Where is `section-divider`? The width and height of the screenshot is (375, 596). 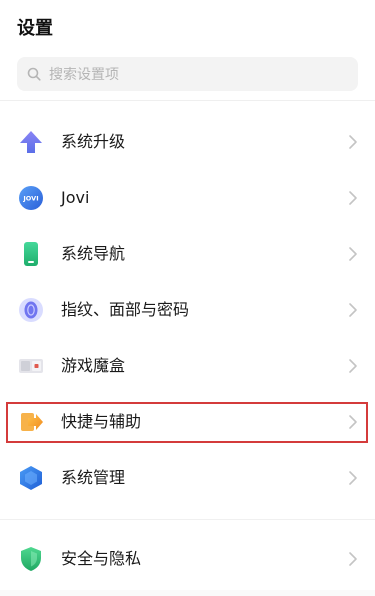
section-divider is located at coordinates (187, 519).